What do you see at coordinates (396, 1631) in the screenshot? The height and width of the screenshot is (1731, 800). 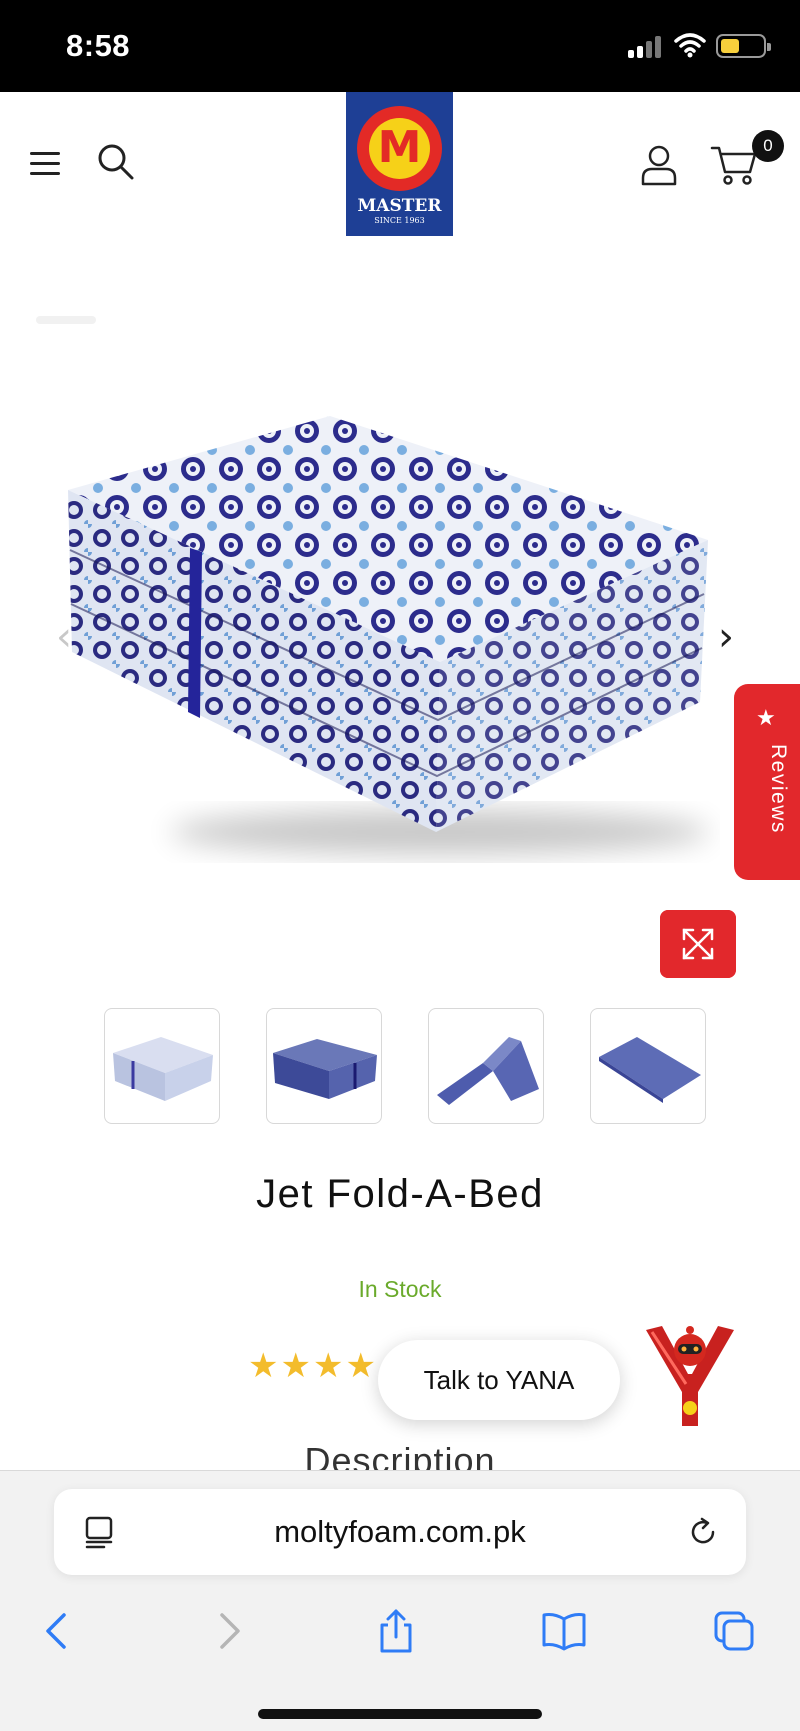 I see `share-icon` at bounding box center [396, 1631].